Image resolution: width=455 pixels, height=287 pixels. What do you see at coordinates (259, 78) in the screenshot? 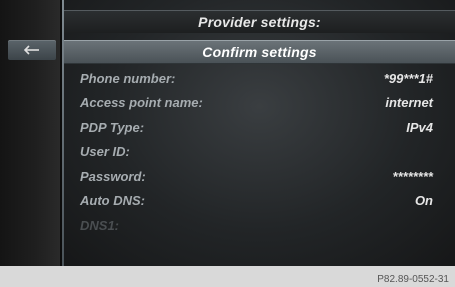
I see `list-item-phone-number: Phone number: *99***1#` at bounding box center [259, 78].